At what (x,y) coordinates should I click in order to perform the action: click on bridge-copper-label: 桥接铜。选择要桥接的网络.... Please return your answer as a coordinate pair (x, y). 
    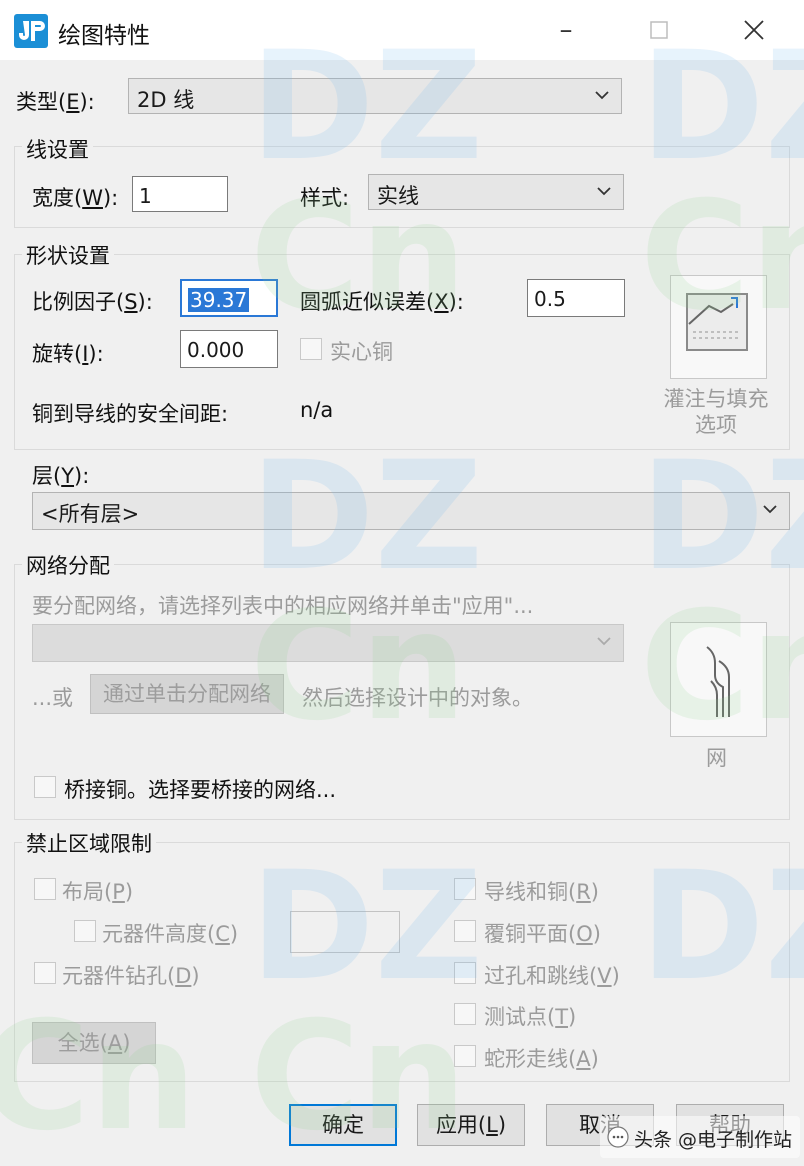
    Looking at the image, I should click on (200, 790).